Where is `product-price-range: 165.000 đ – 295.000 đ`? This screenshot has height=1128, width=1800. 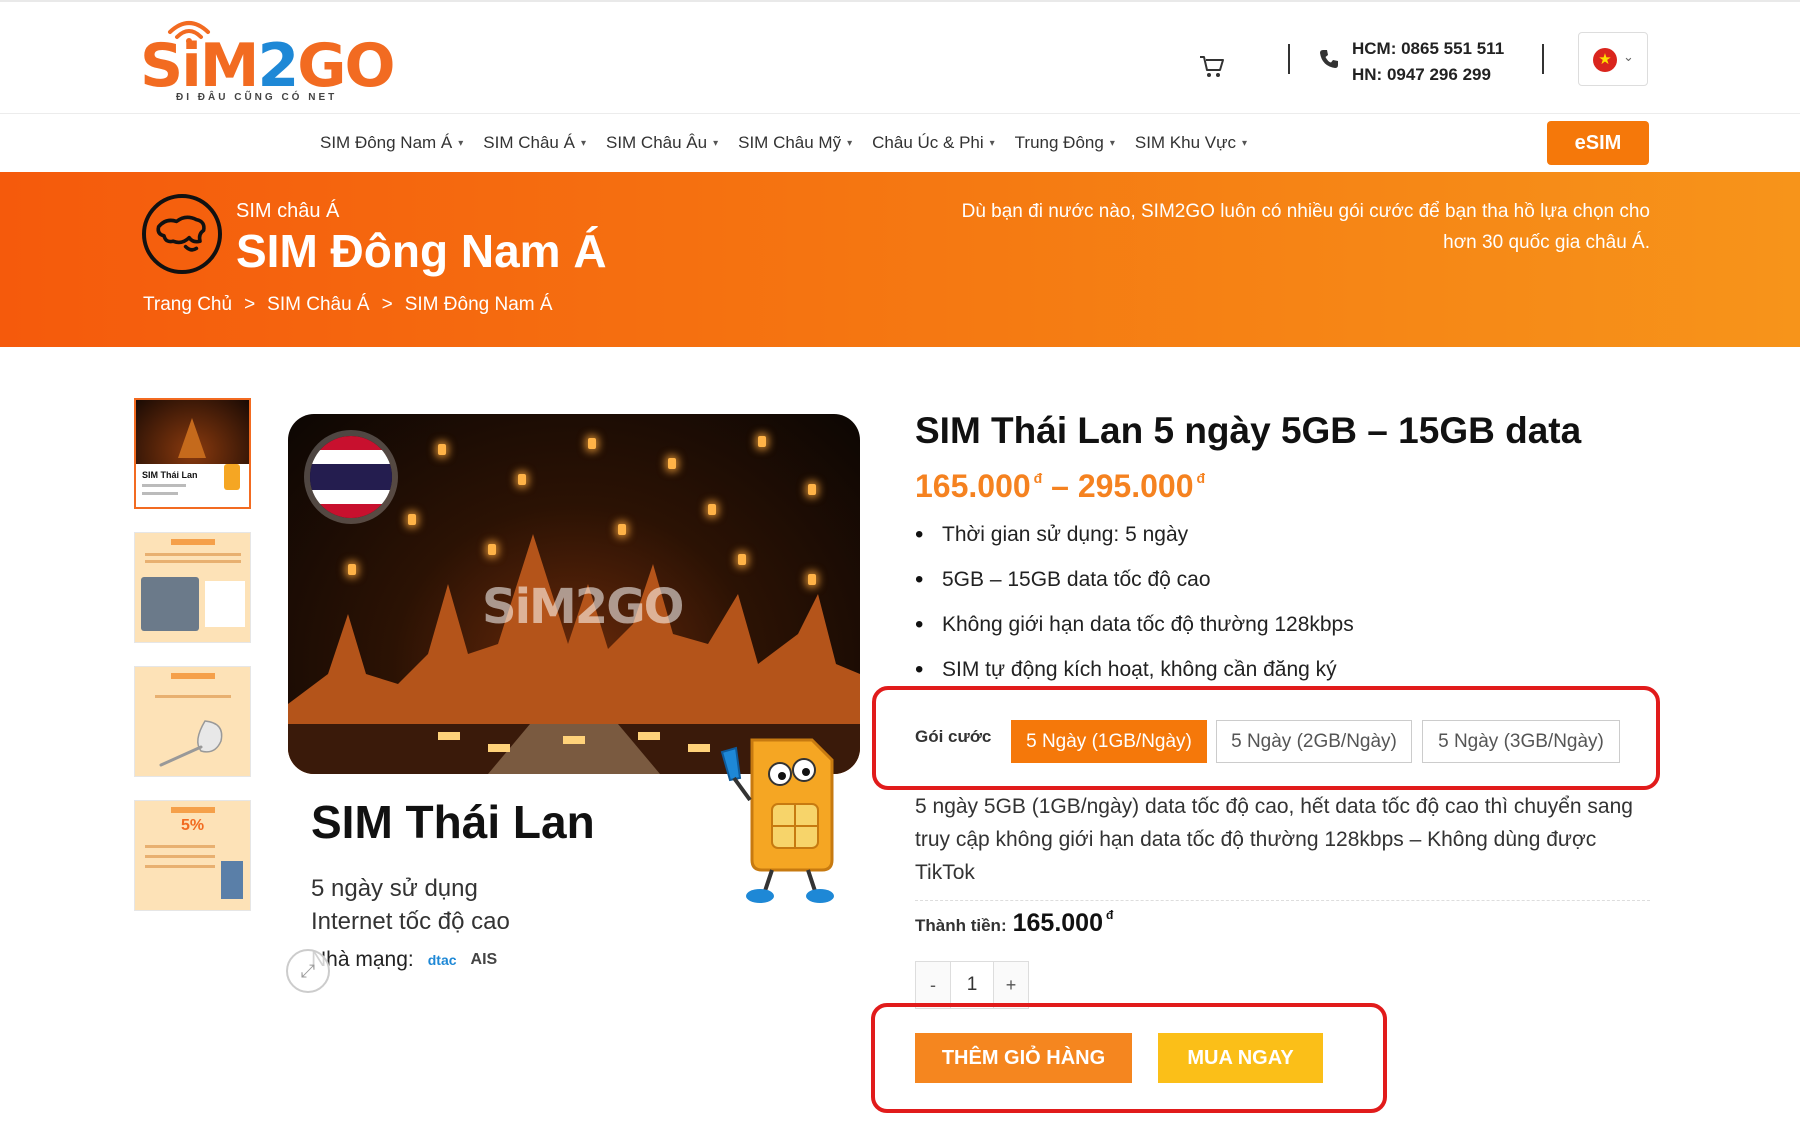
product-price-range: 165.000 đ – 295.000 đ is located at coordinates (1060, 486).